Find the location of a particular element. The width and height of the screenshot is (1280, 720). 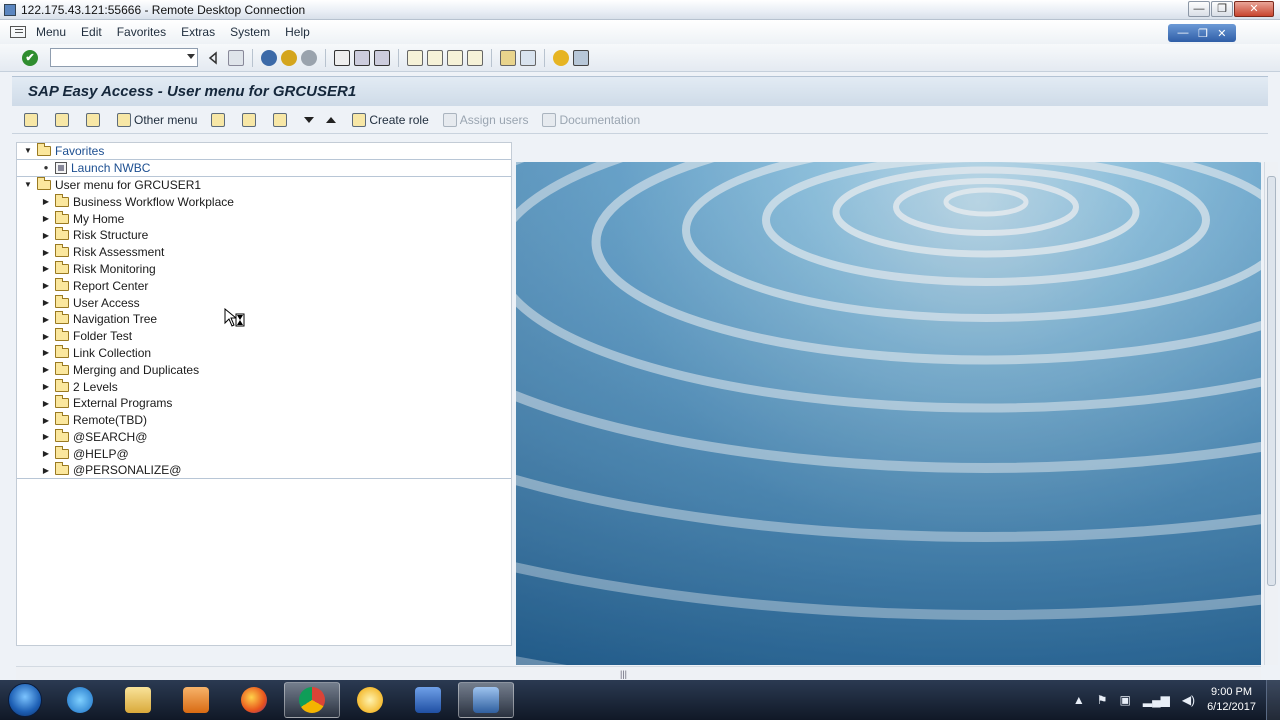

scrollbar-grip-icon: ||| is located at coordinates (623, 674).